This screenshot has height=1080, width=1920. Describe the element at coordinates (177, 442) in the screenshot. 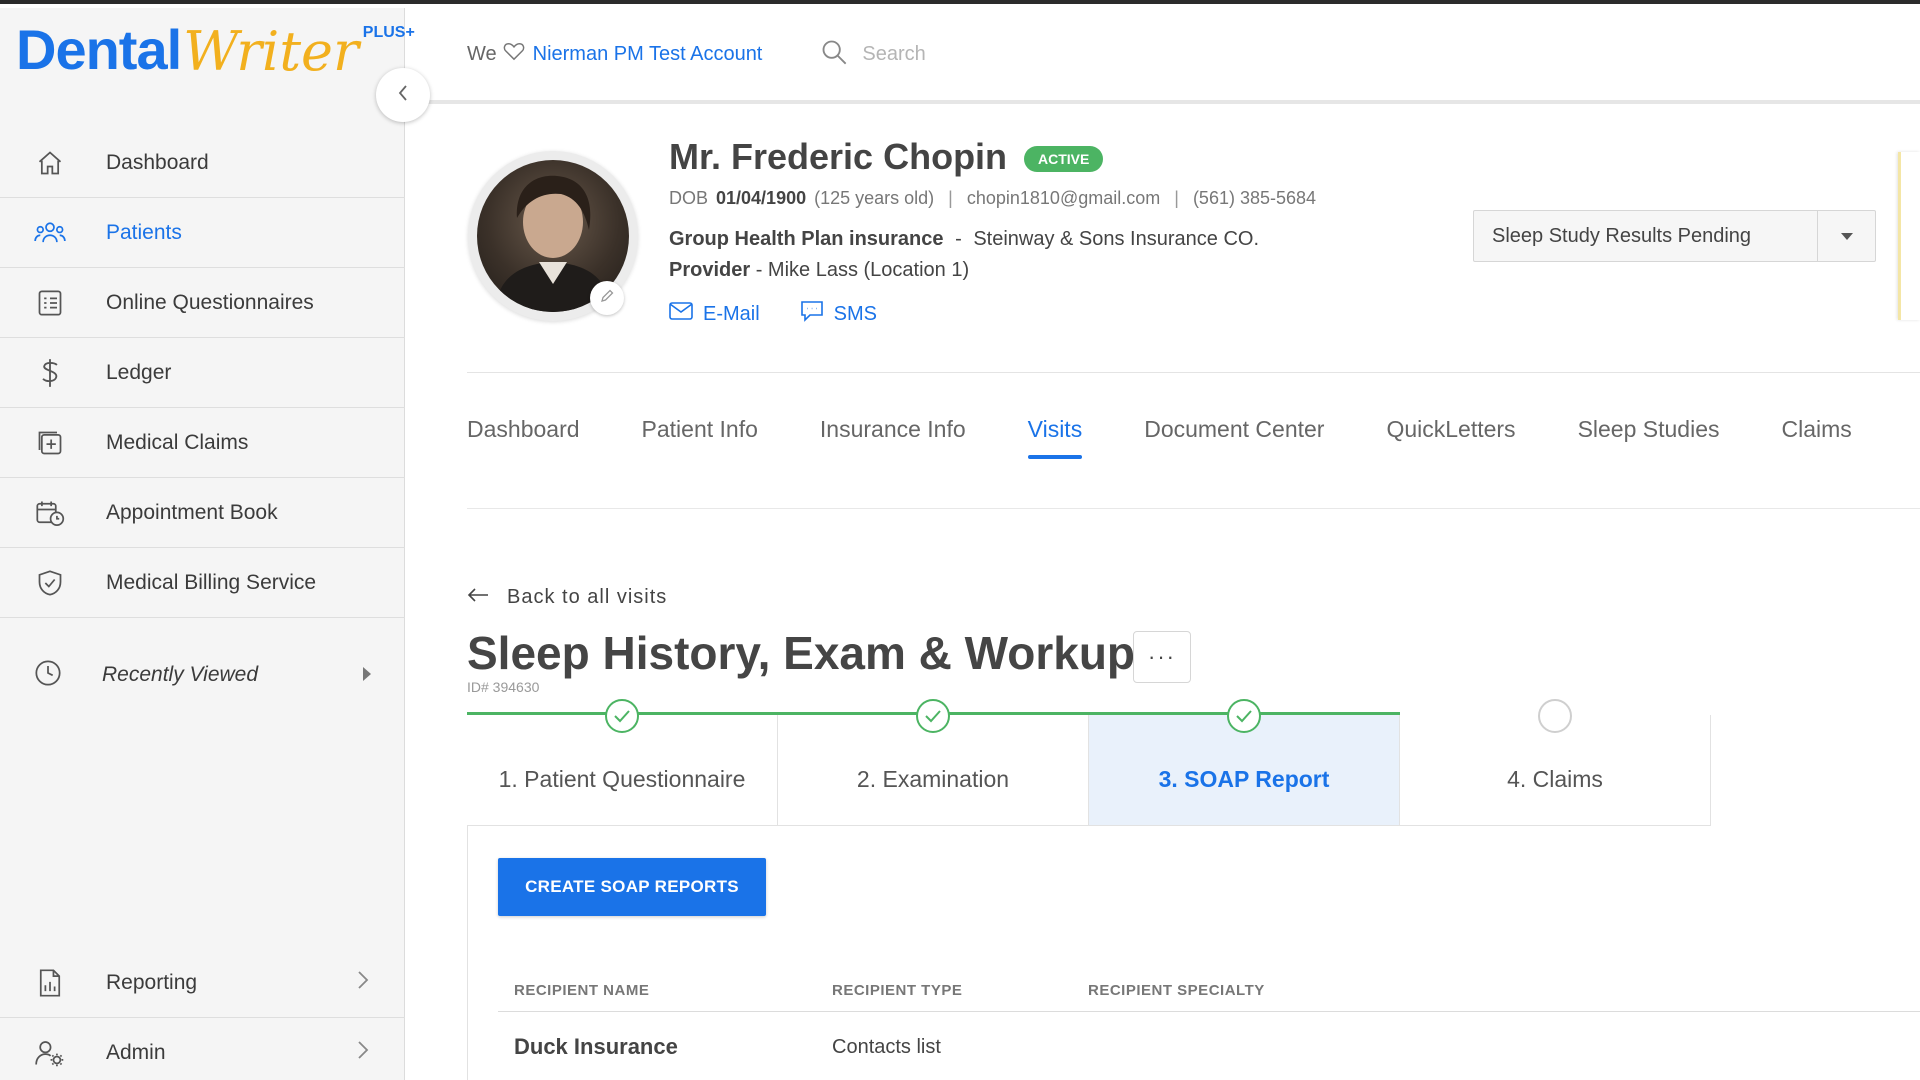

I see `sidebar-item-label: Medical Claims` at that location.